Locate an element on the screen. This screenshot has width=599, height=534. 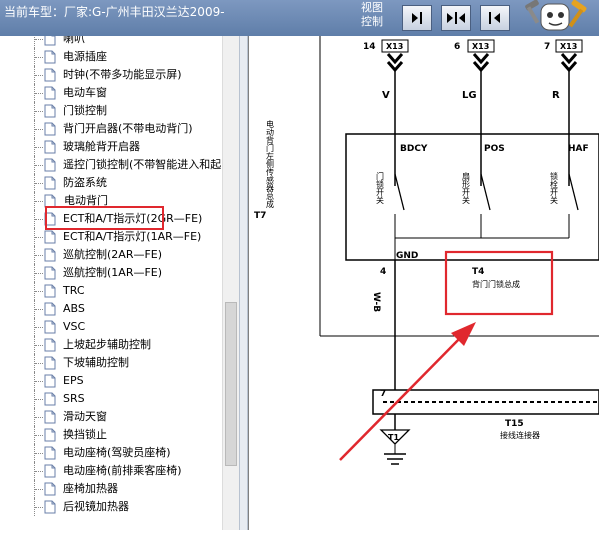
tree-item: 下坡辅助控制 is located at coordinates (111, 363).